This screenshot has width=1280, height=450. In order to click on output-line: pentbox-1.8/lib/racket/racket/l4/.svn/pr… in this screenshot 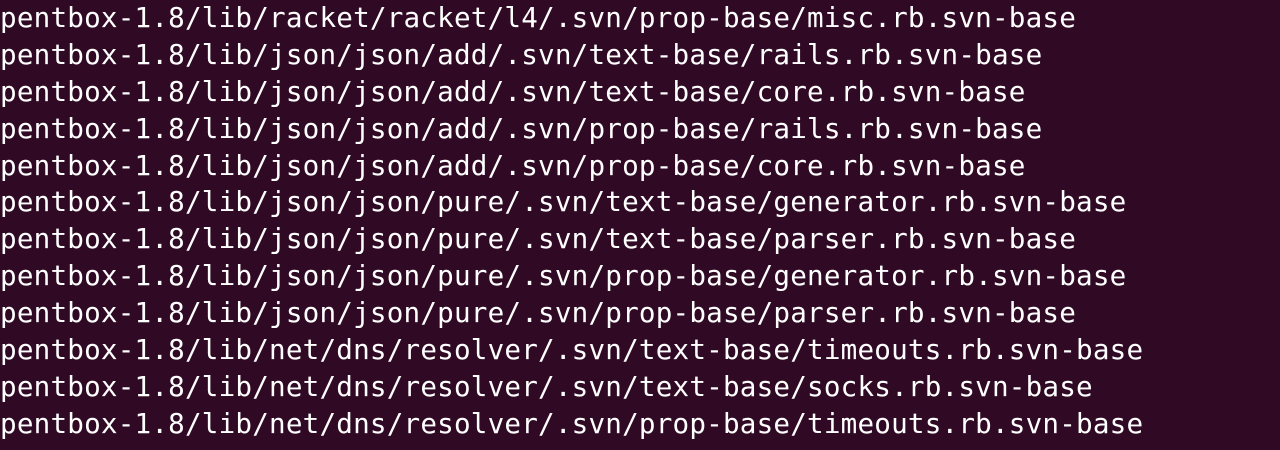, I will do `click(538, 17)`.